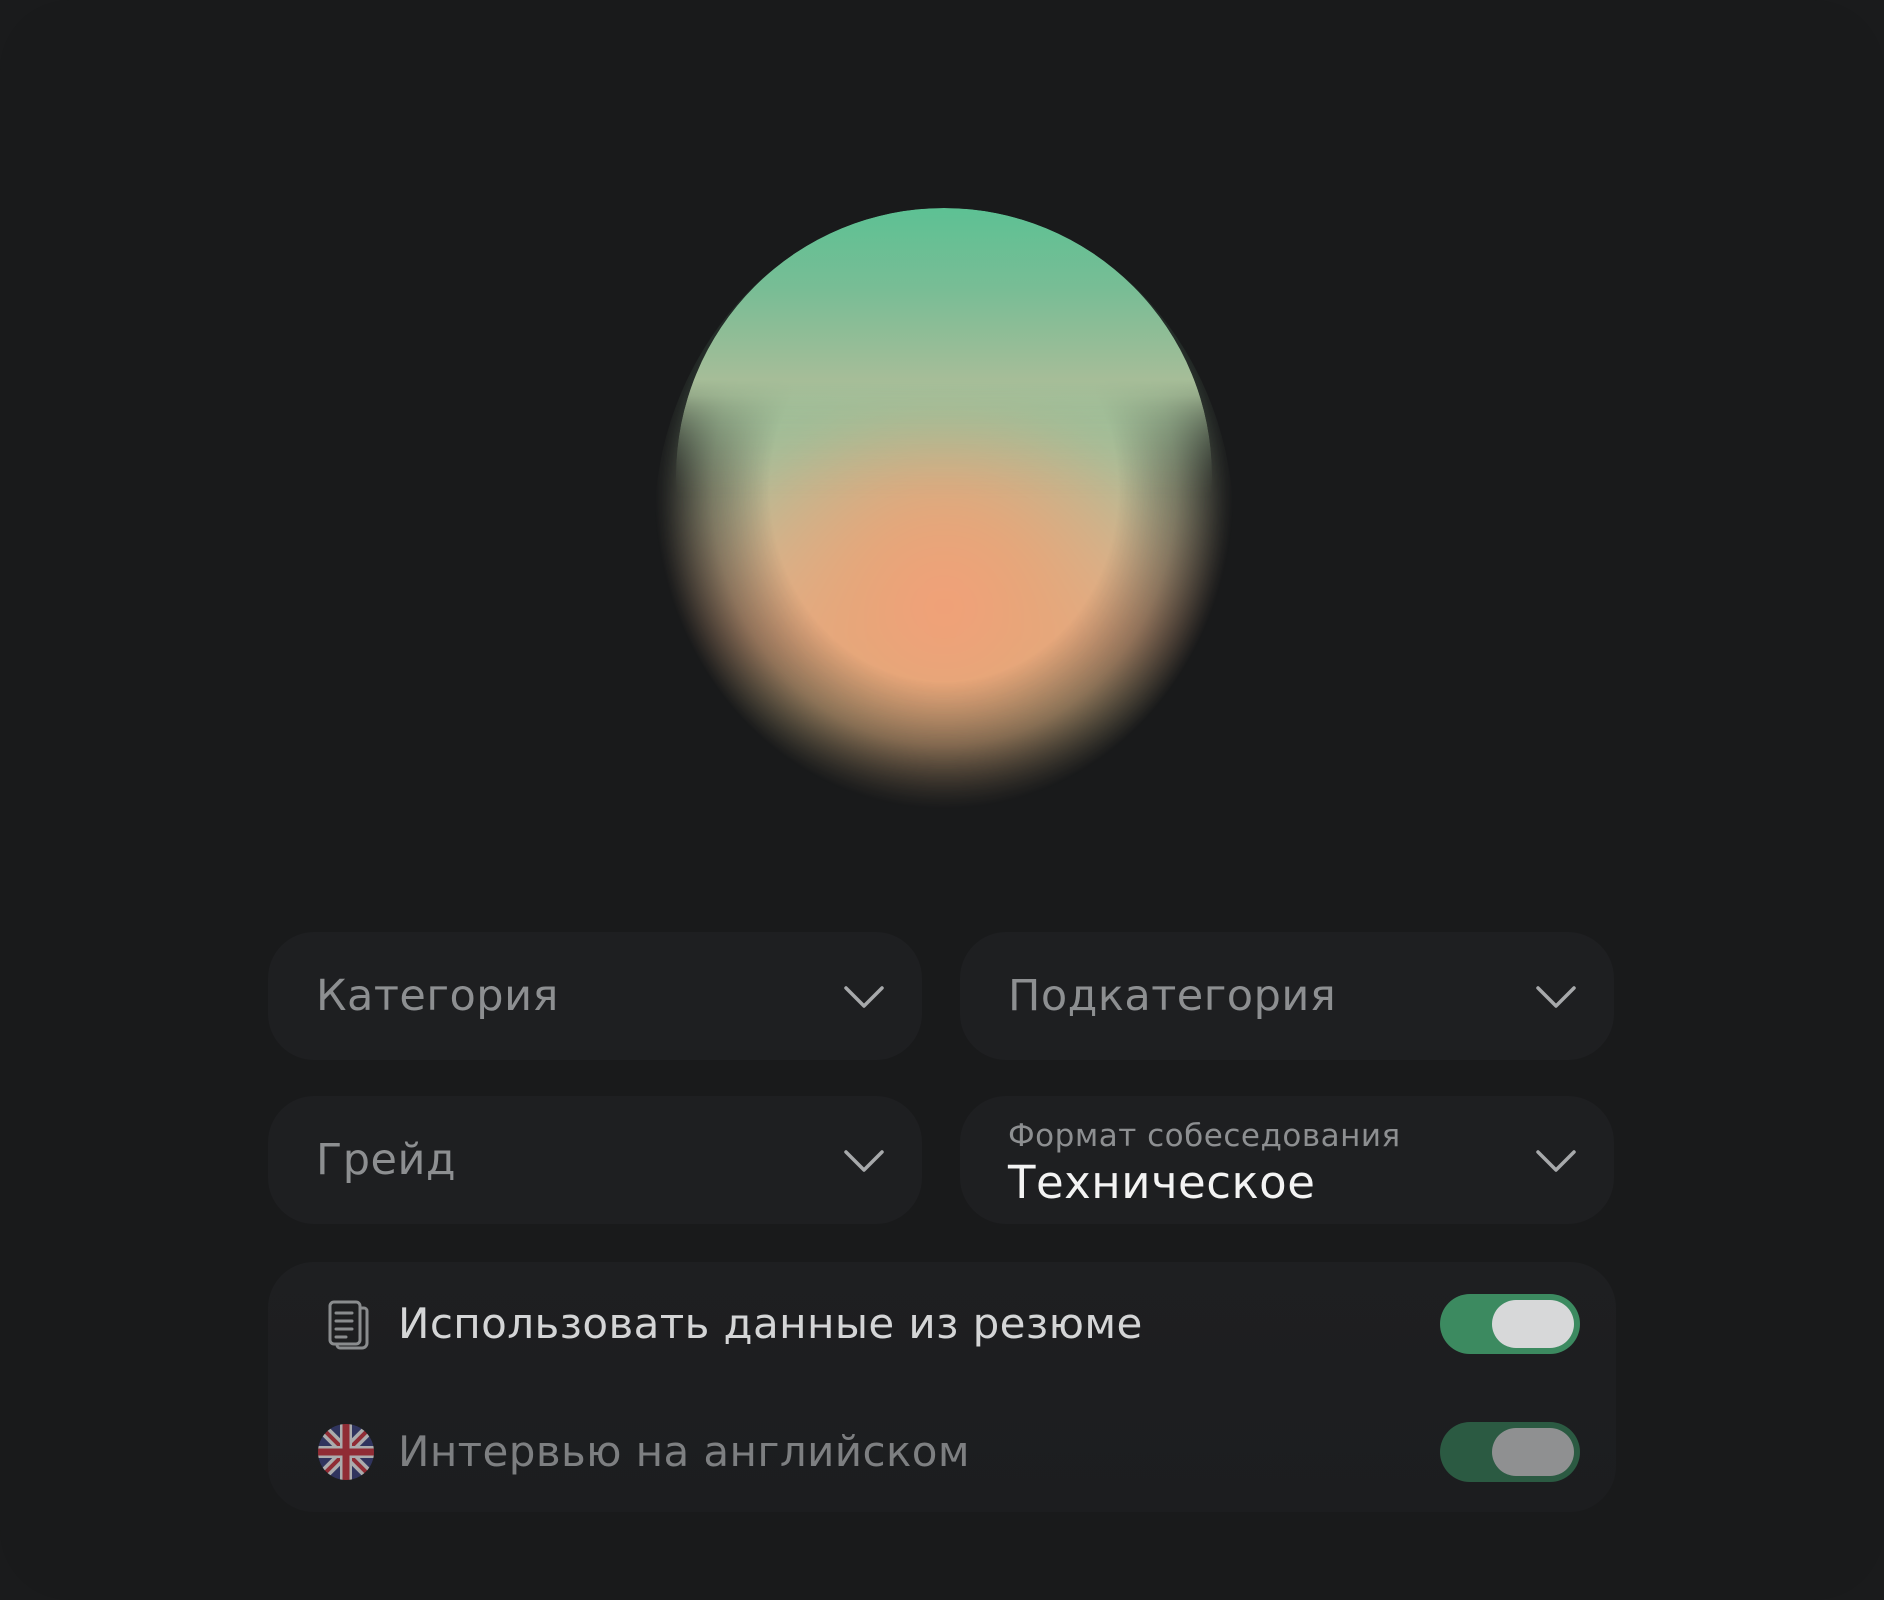  Describe the element at coordinates (684, 1451) in the screenshot. I see `english-interview-label: Интервью на английском` at that location.